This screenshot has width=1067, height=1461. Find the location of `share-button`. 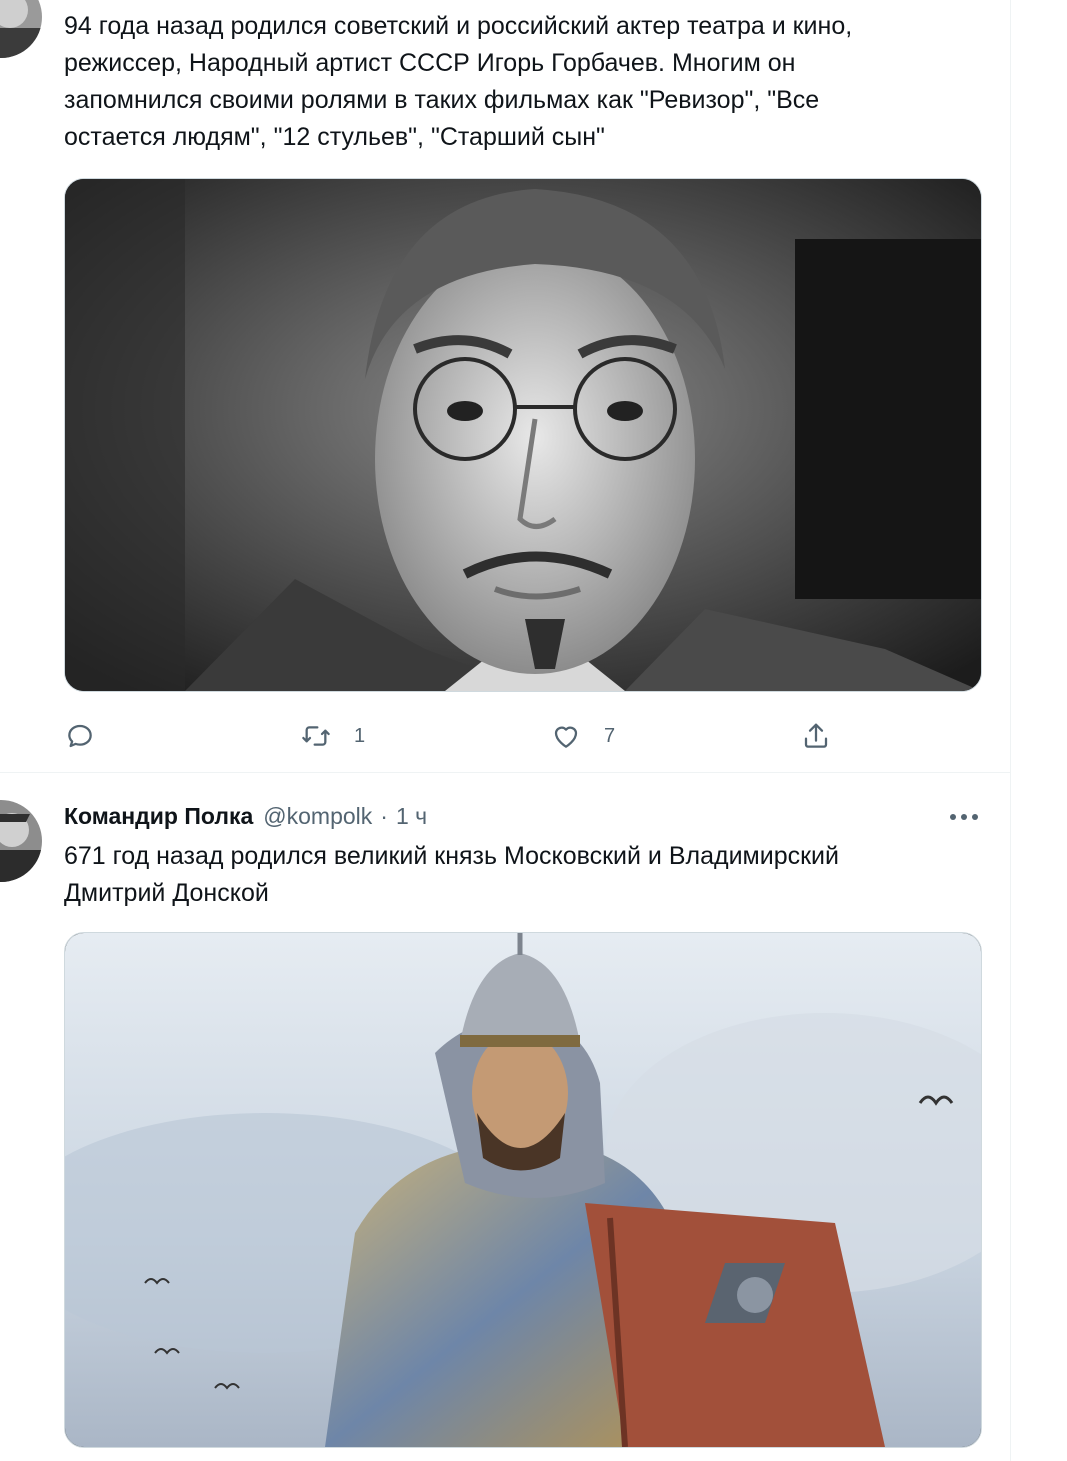

share-button is located at coordinates (816, 736).